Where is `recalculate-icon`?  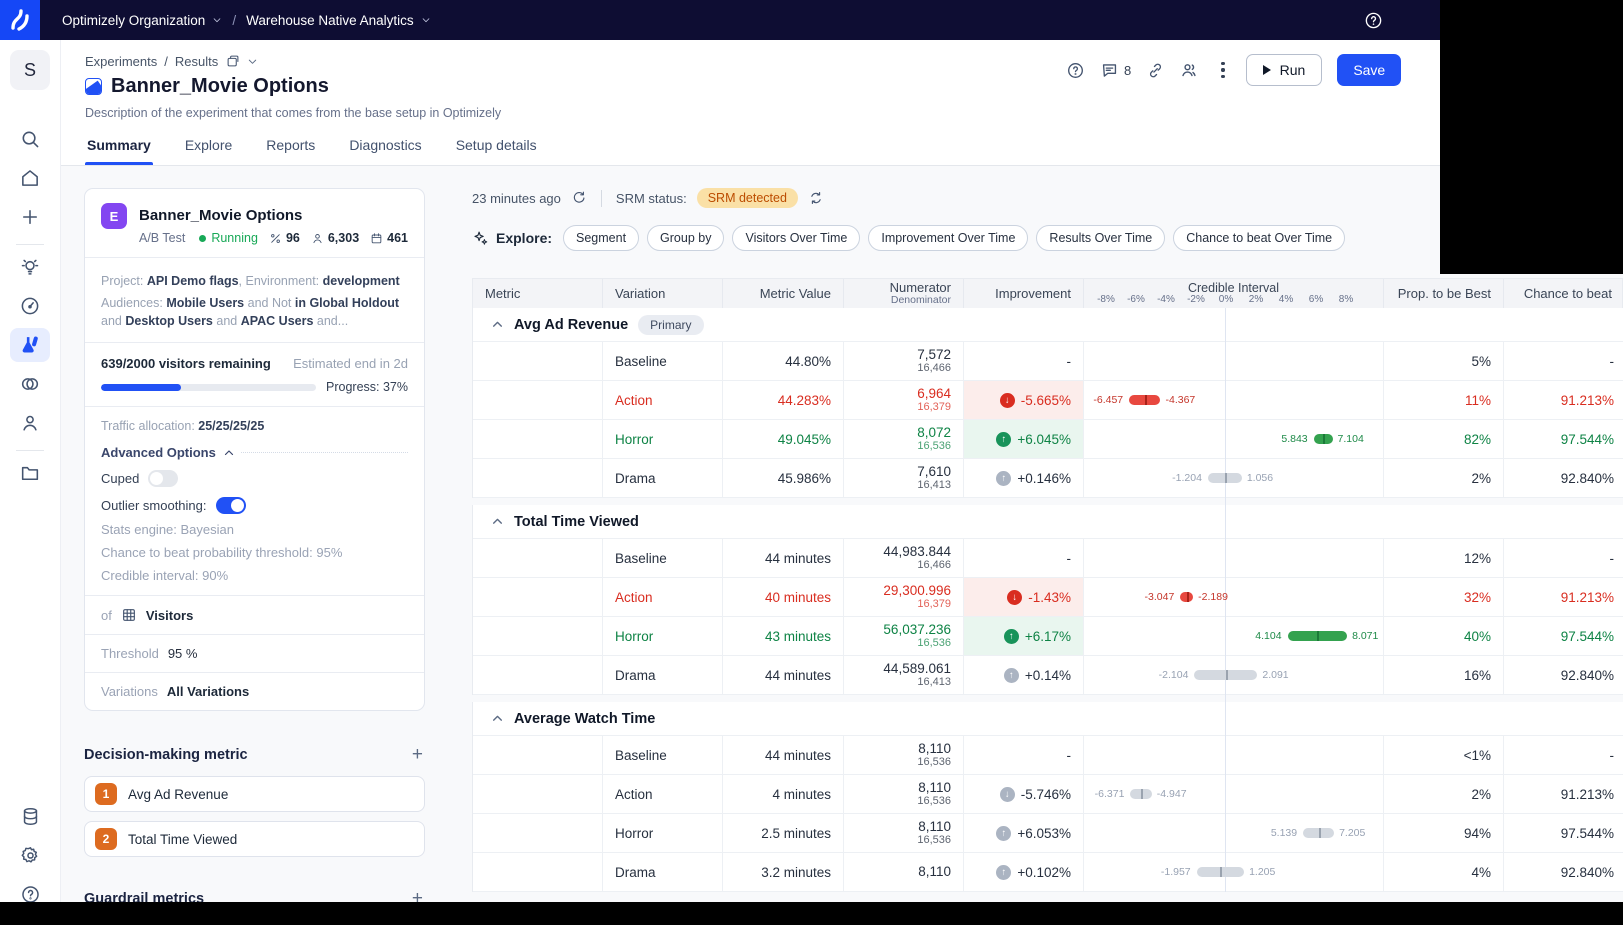 recalculate-icon is located at coordinates (816, 198).